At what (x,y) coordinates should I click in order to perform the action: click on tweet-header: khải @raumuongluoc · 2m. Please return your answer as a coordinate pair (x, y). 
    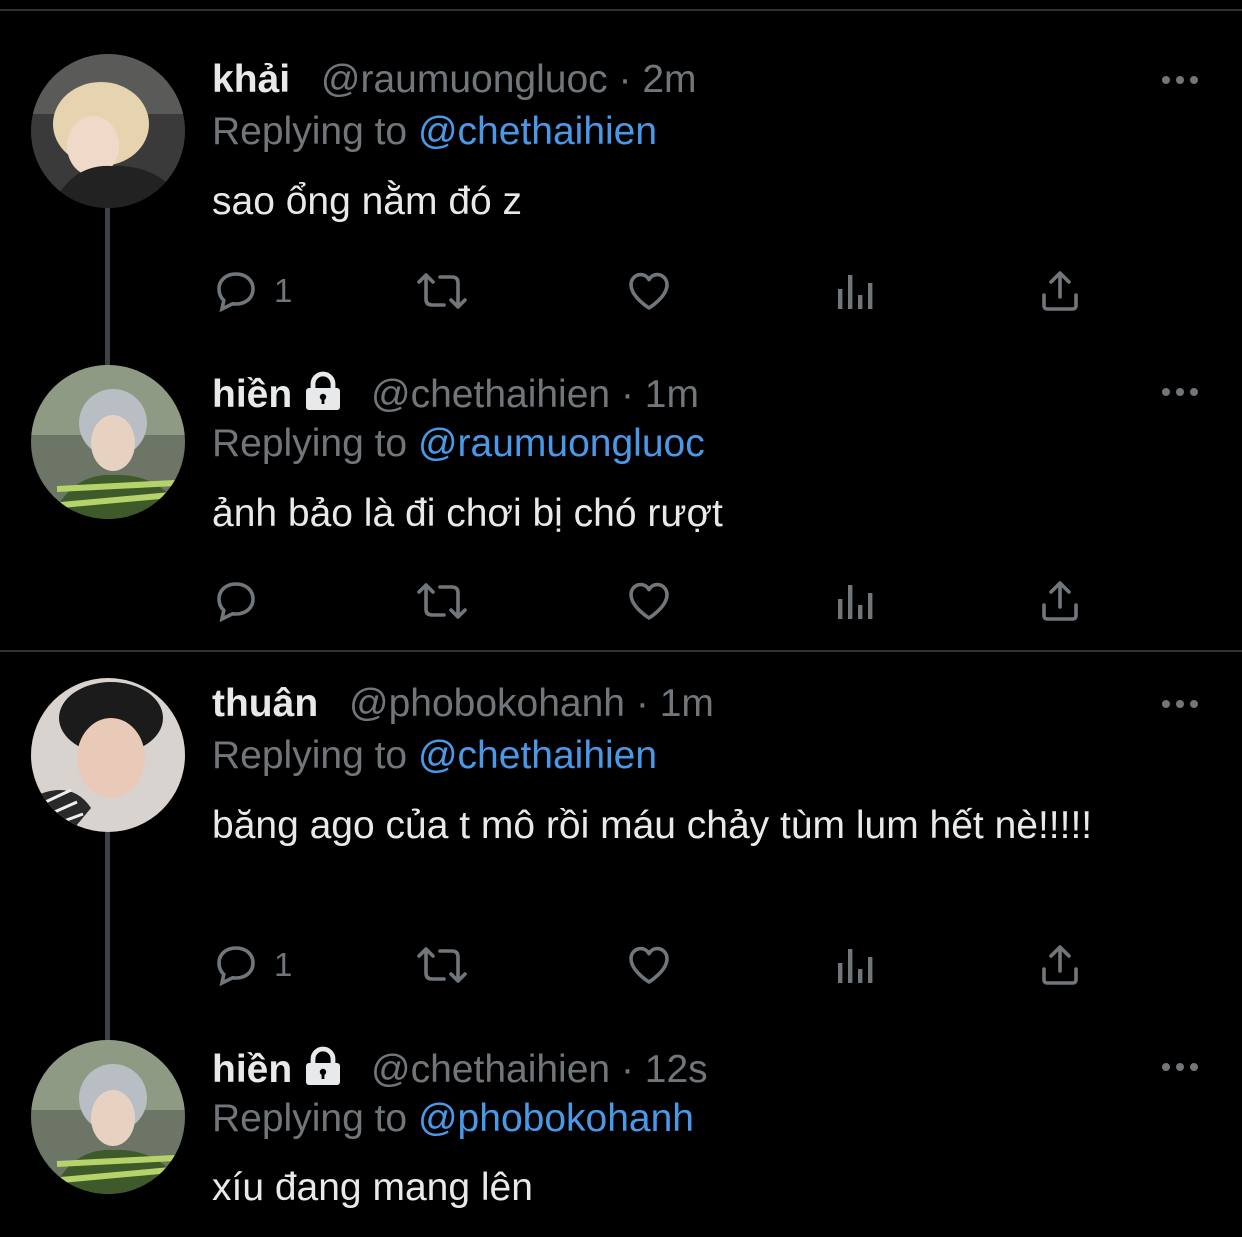
    Looking at the image, I should click on (454, 80).